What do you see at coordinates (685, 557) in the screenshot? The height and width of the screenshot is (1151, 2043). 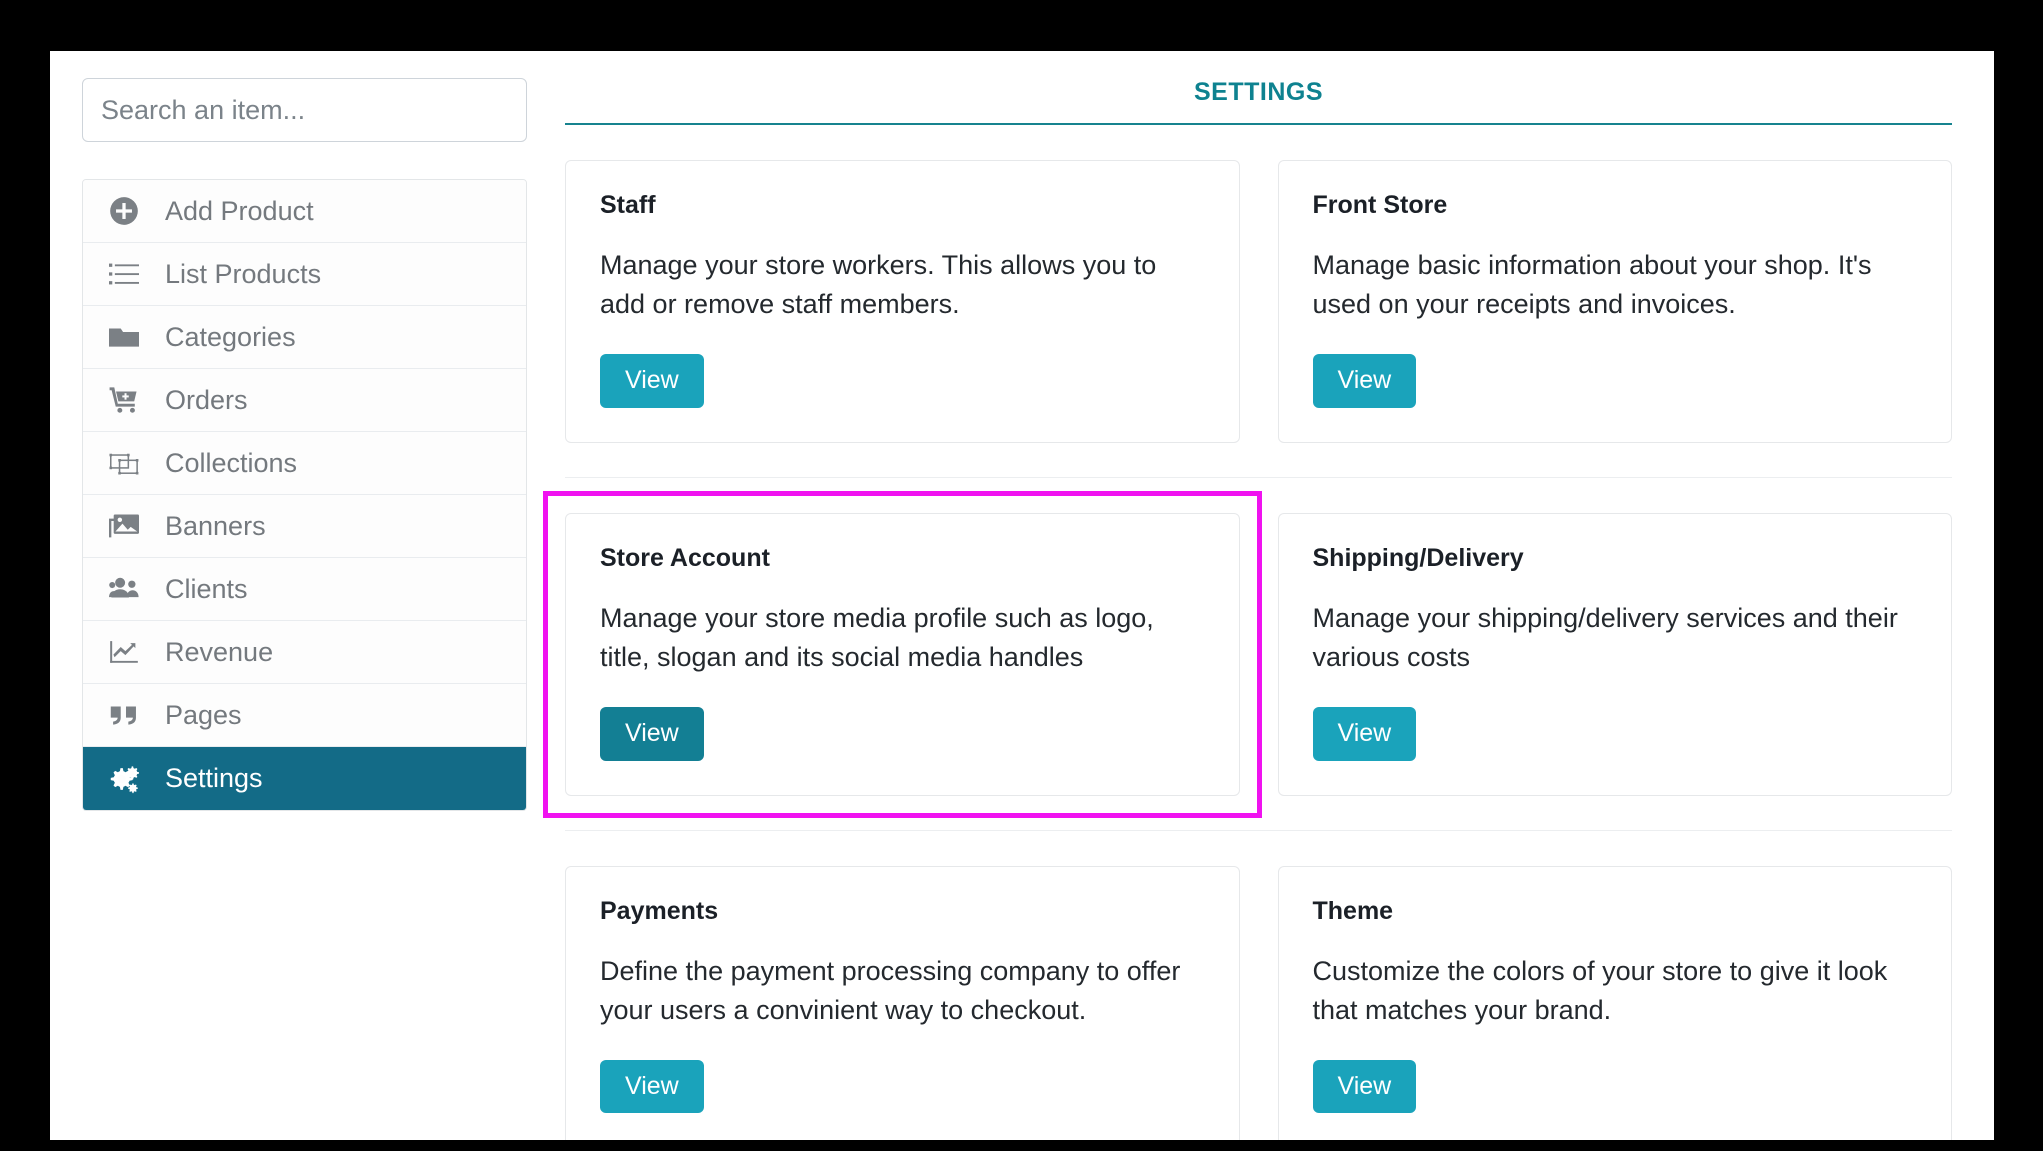 I see `card-title: Store Account` at bounding box center [685, 557].